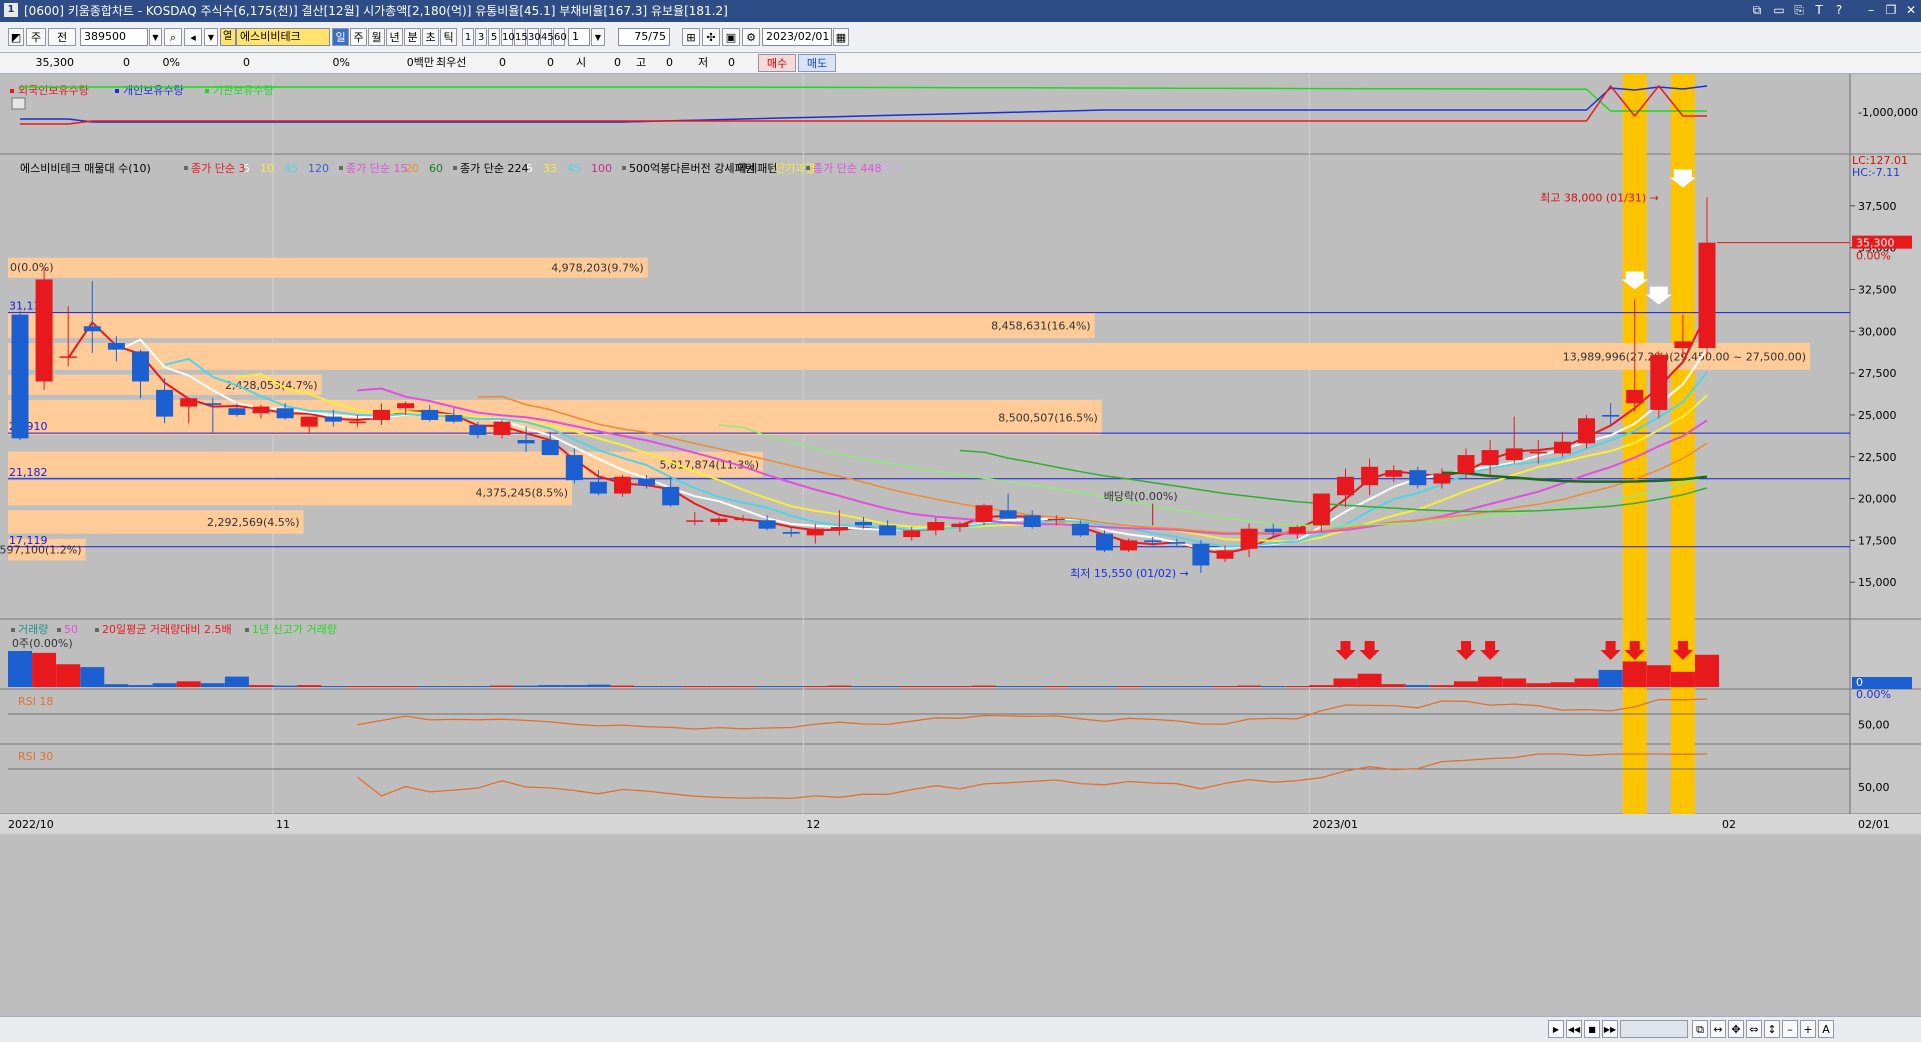 The image size is (1921, 1042). I want to click on stock-name-field: 에스비비테크, so click(283, 37).